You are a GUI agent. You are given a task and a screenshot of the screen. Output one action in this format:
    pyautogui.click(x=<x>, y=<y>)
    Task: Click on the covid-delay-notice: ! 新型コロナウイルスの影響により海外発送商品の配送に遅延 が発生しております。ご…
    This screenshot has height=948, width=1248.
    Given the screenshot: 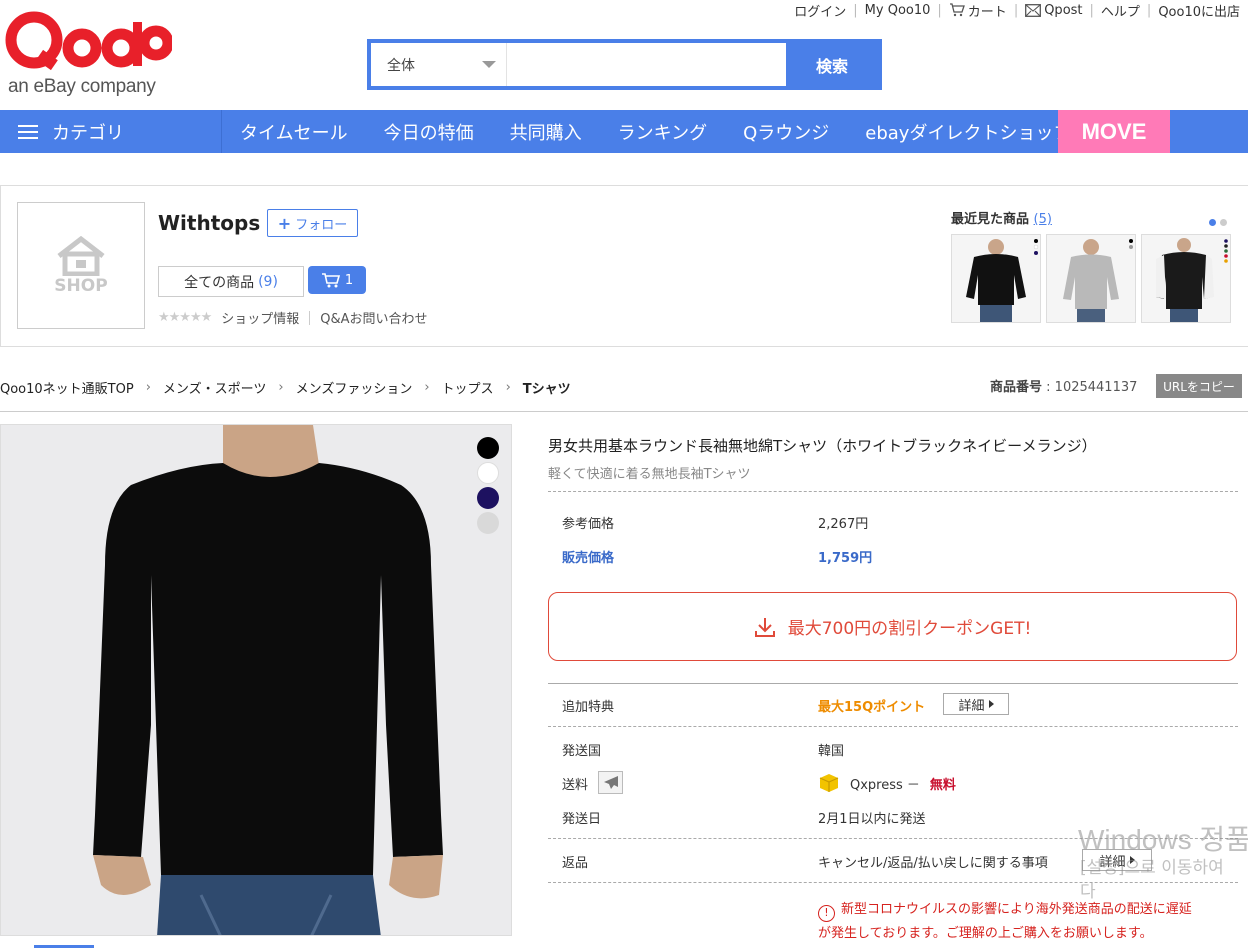 What is the action you would take?
    pyautogui.click(x=1005, y=921)
    